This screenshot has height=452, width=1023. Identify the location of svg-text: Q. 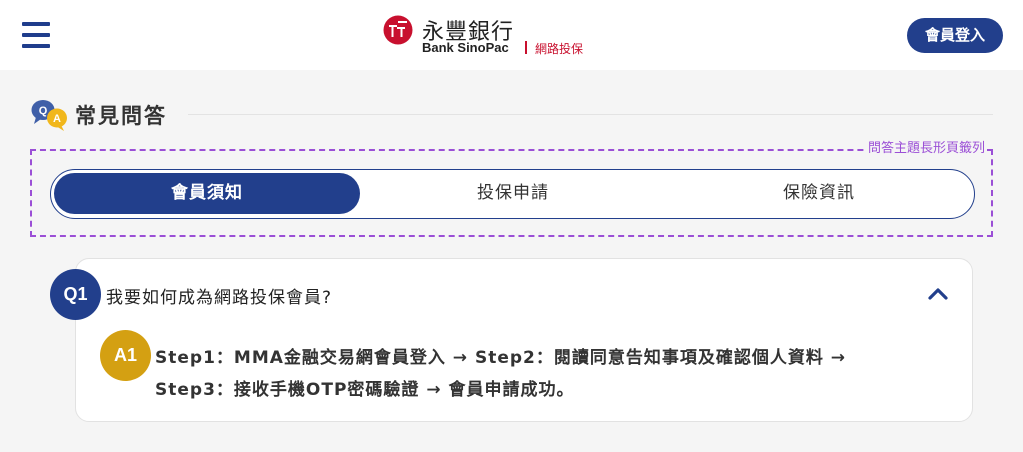
(43, 111).